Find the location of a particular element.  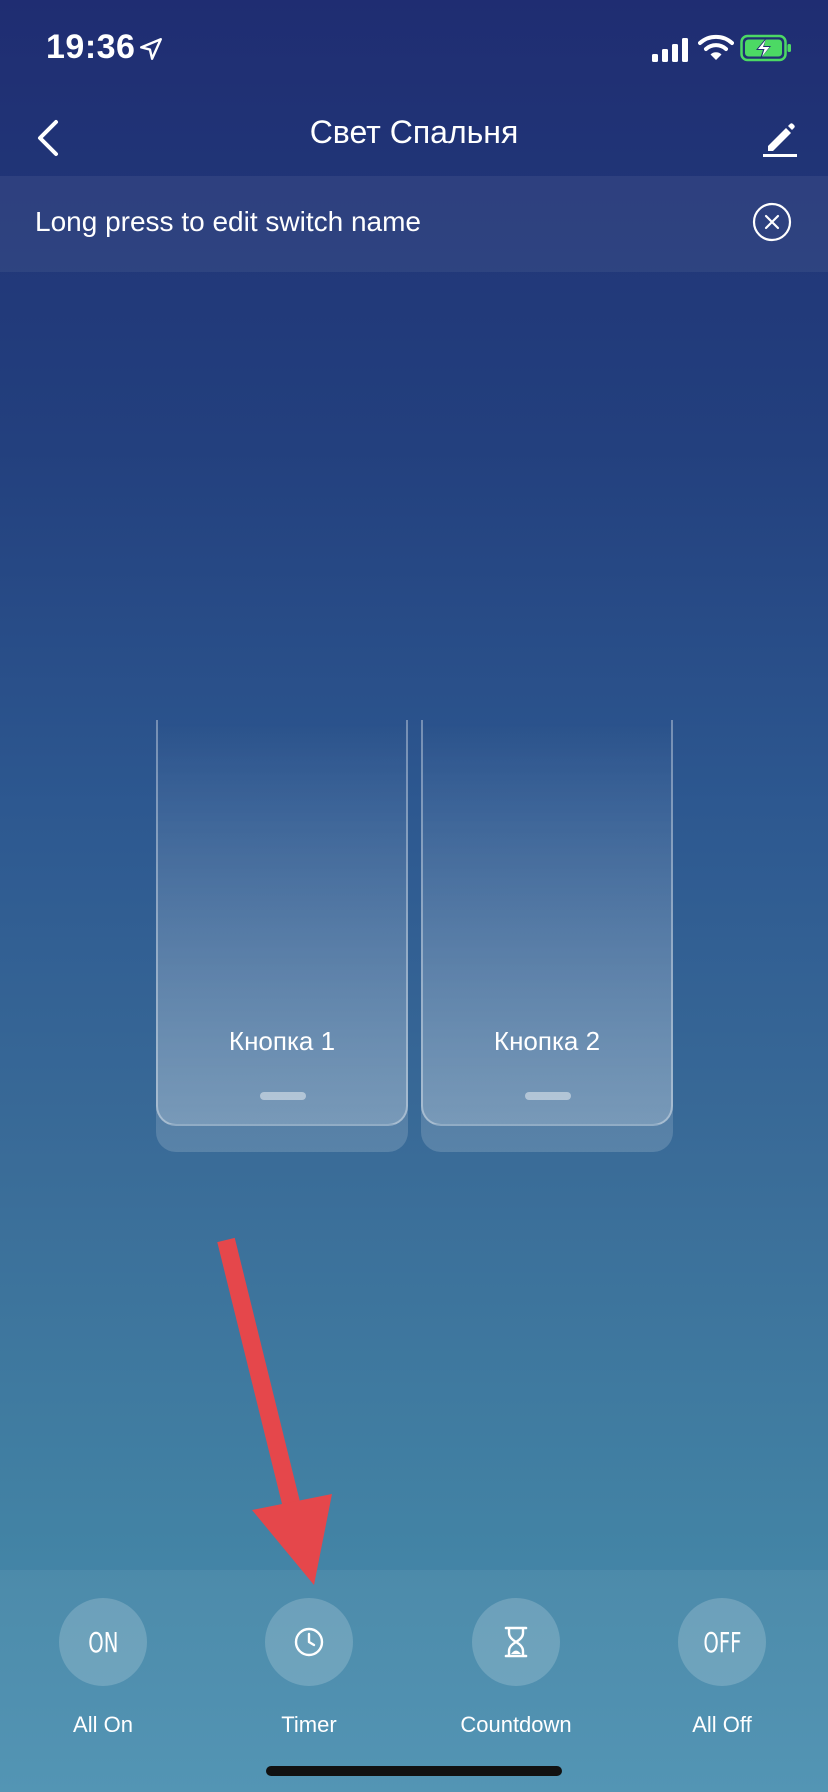

switch-1: Кнопка 1 is located at coordinates (282, 936).